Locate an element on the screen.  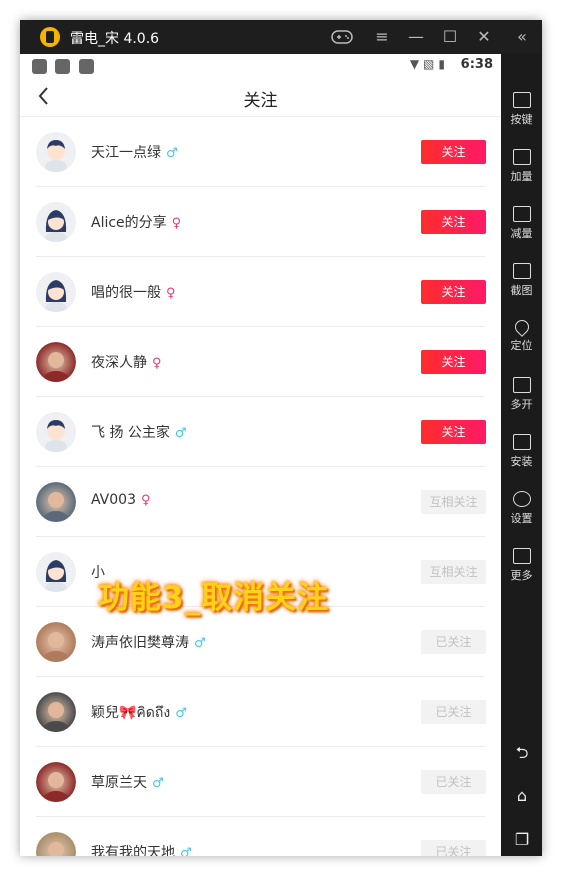
user-name: 飞 扬 公主家 ♂ is located at coordinates (139, 432).